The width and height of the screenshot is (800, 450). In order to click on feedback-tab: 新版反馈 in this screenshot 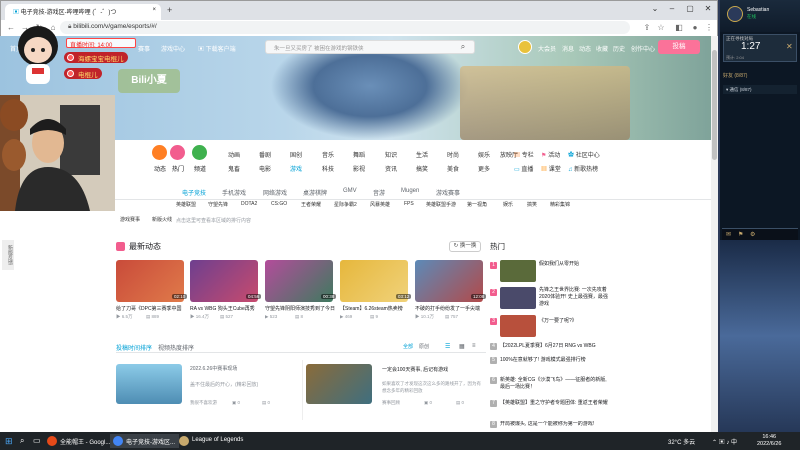, I will do `click(8, 255)`.